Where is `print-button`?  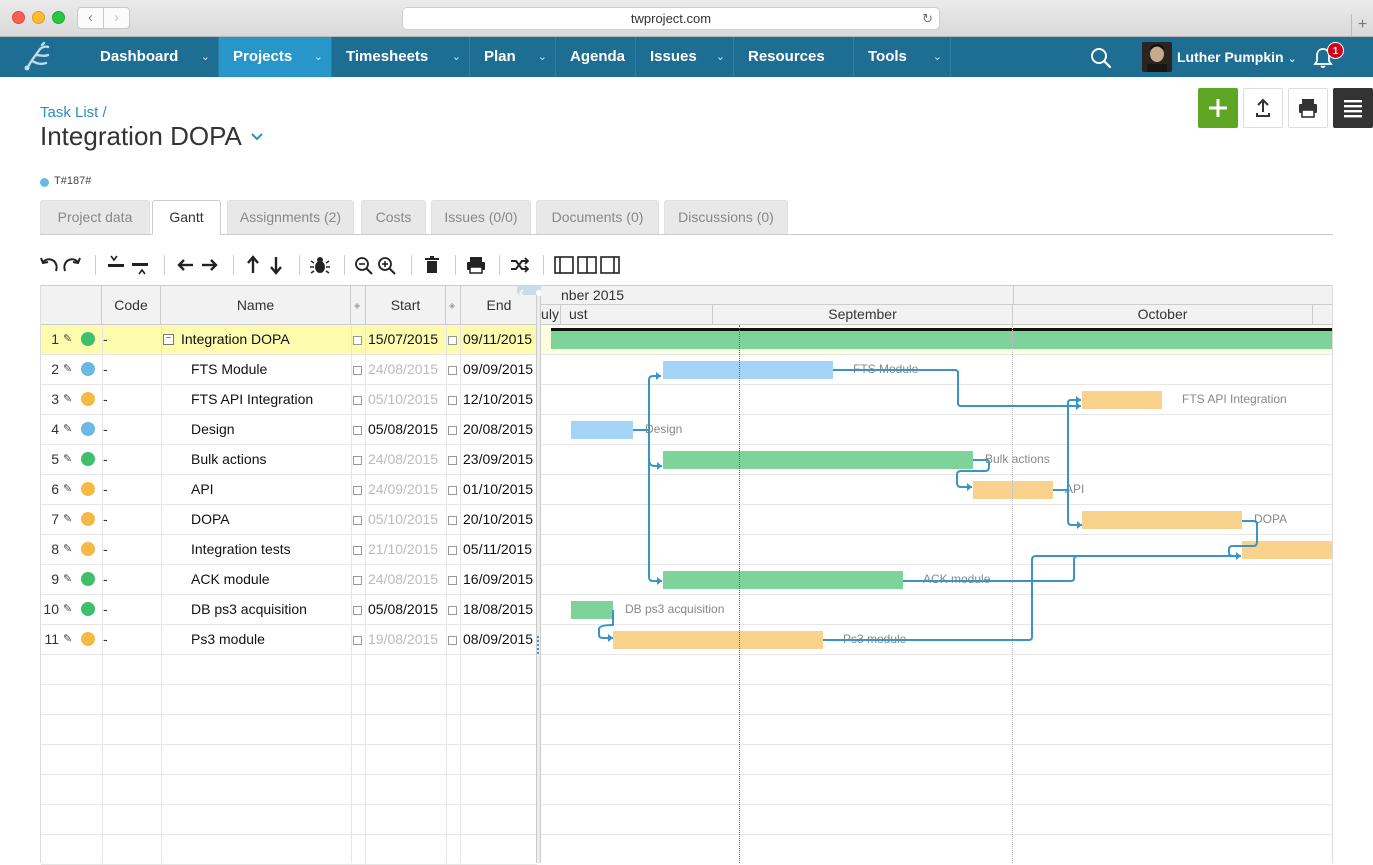 print-button is located at coordinates (1308, 108).